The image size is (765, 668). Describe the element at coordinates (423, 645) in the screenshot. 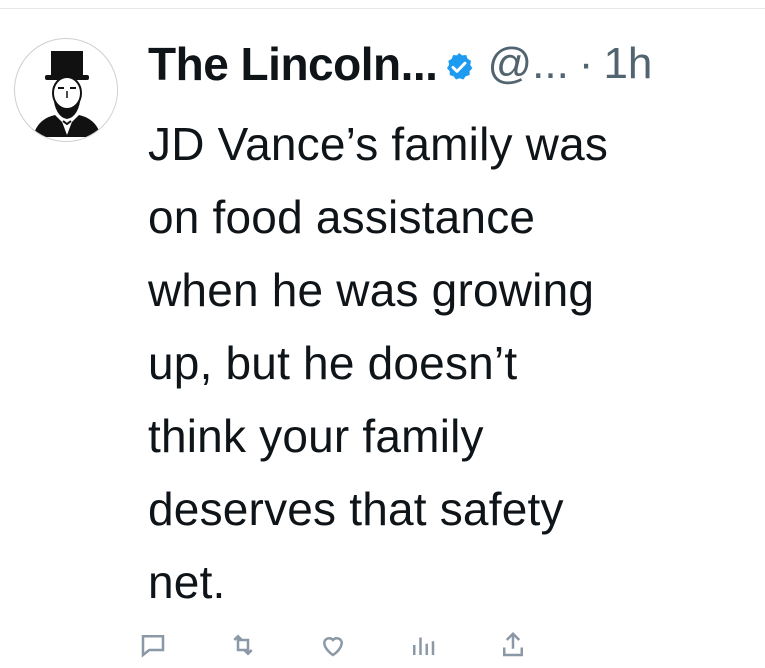

I see `views-icon` at that location.